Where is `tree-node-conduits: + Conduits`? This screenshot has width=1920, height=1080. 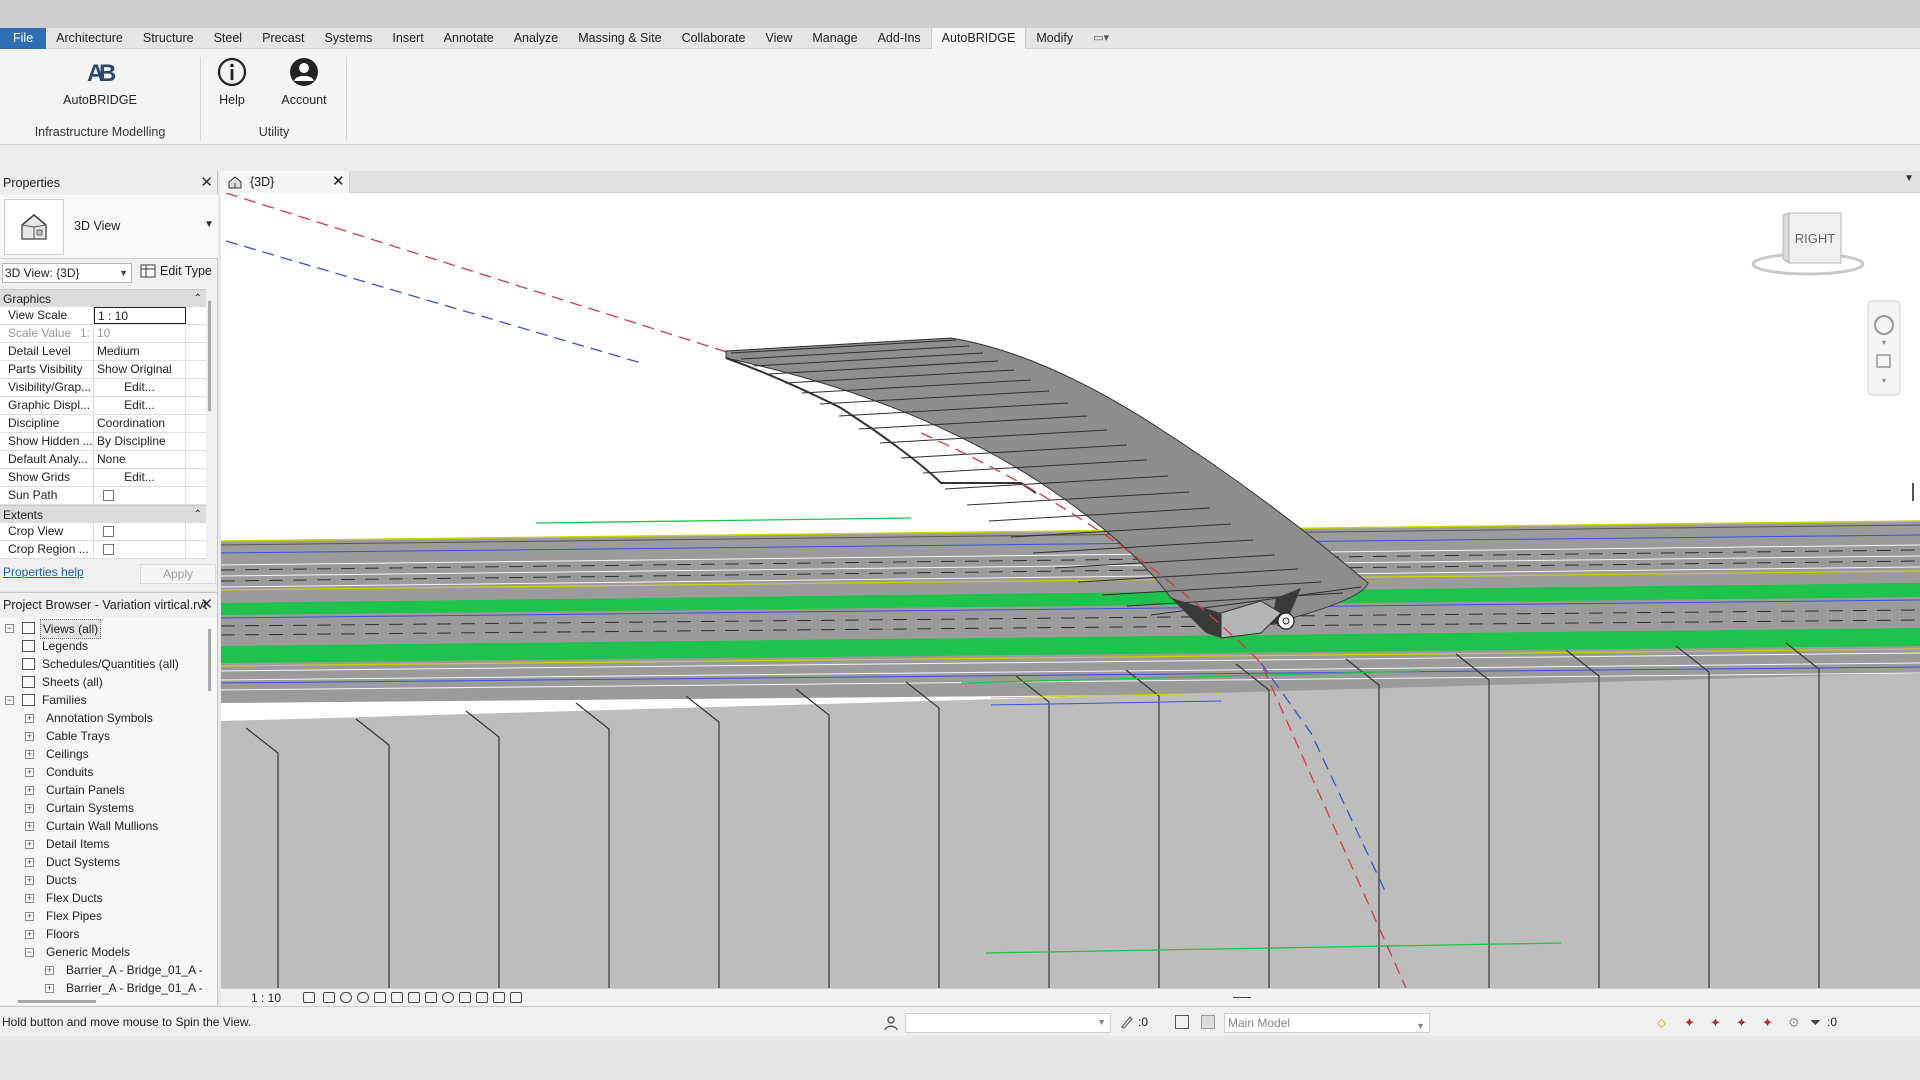 tree-node-conduits: + Conduits is located at coordinates (105, 772).